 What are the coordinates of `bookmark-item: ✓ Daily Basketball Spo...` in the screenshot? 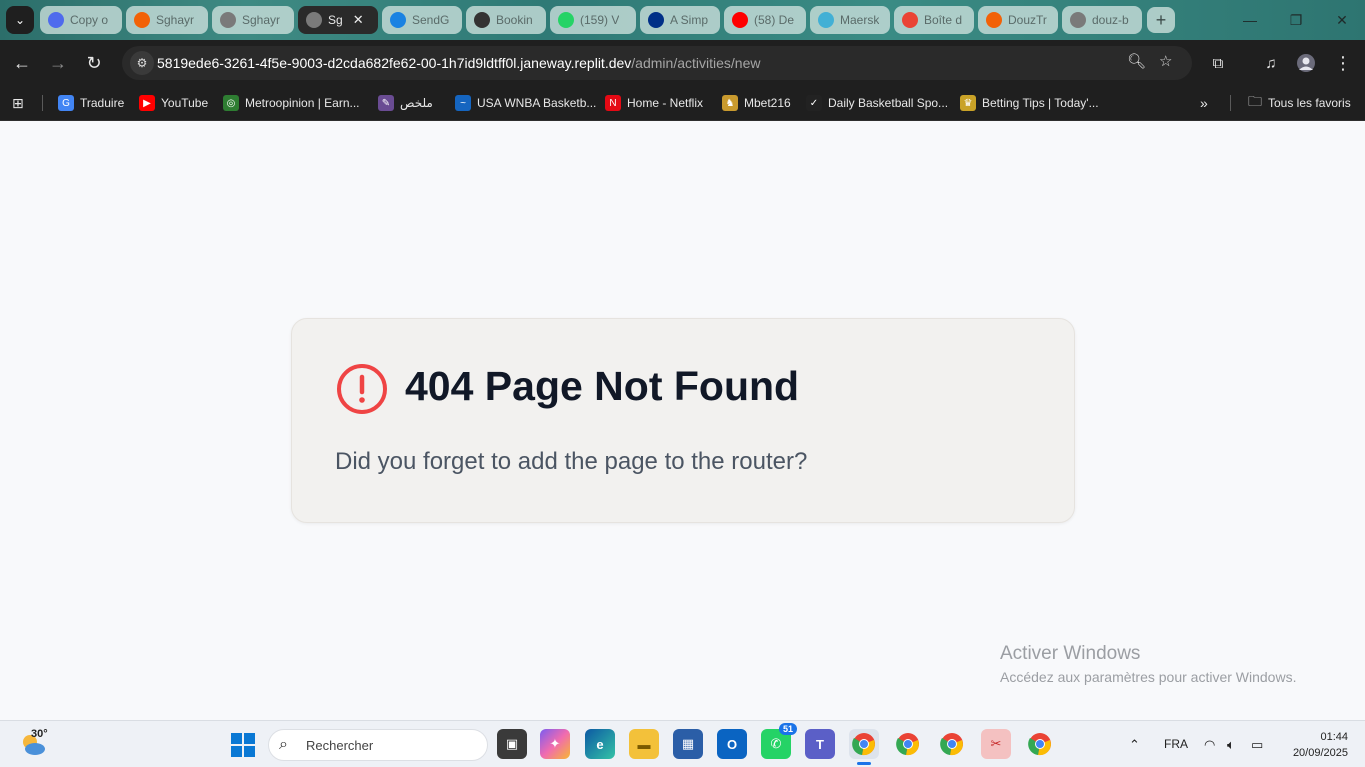 It's located at (877, 103).